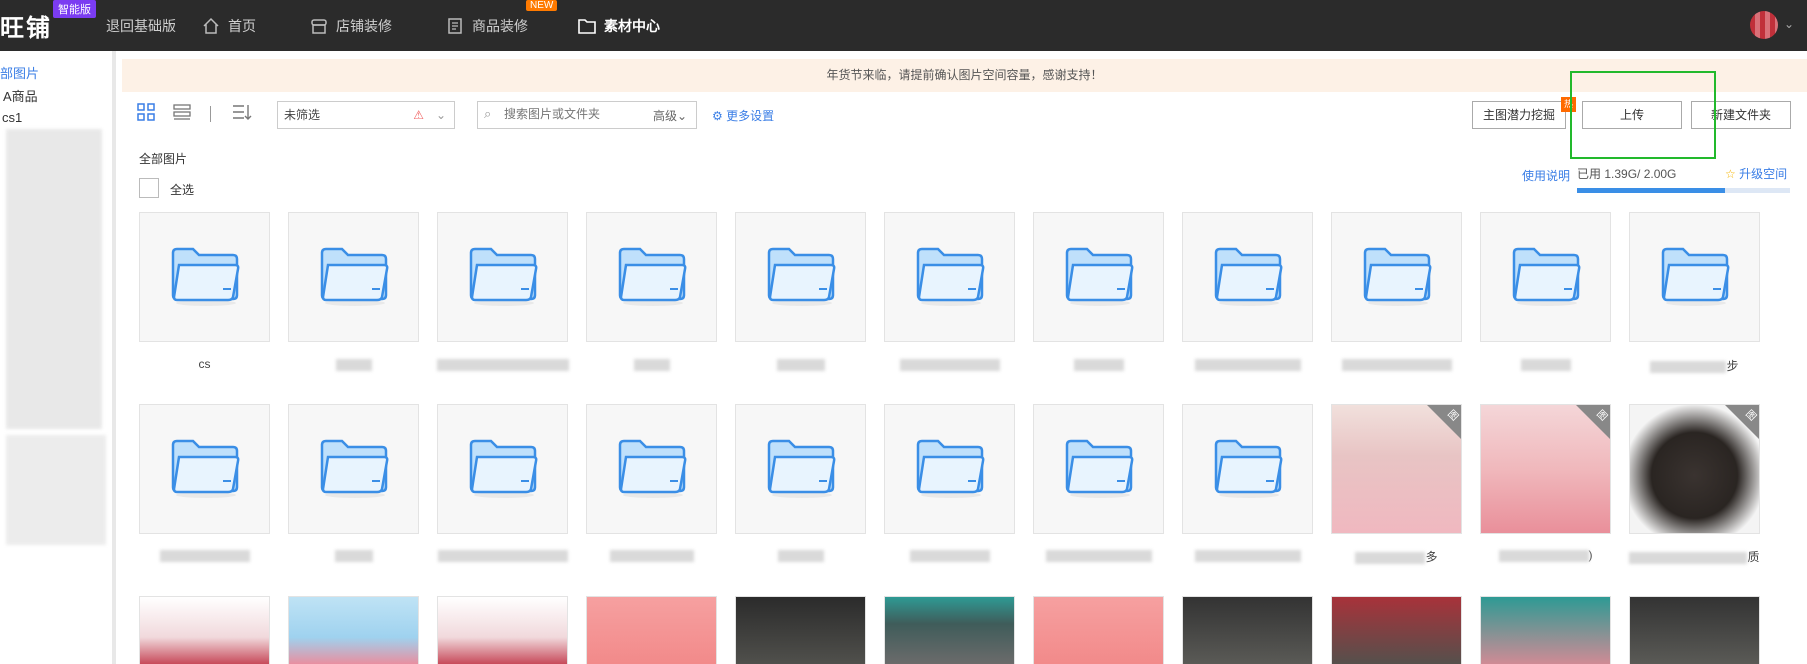  I want to click on new-tag: NEW, so click(542, 5).